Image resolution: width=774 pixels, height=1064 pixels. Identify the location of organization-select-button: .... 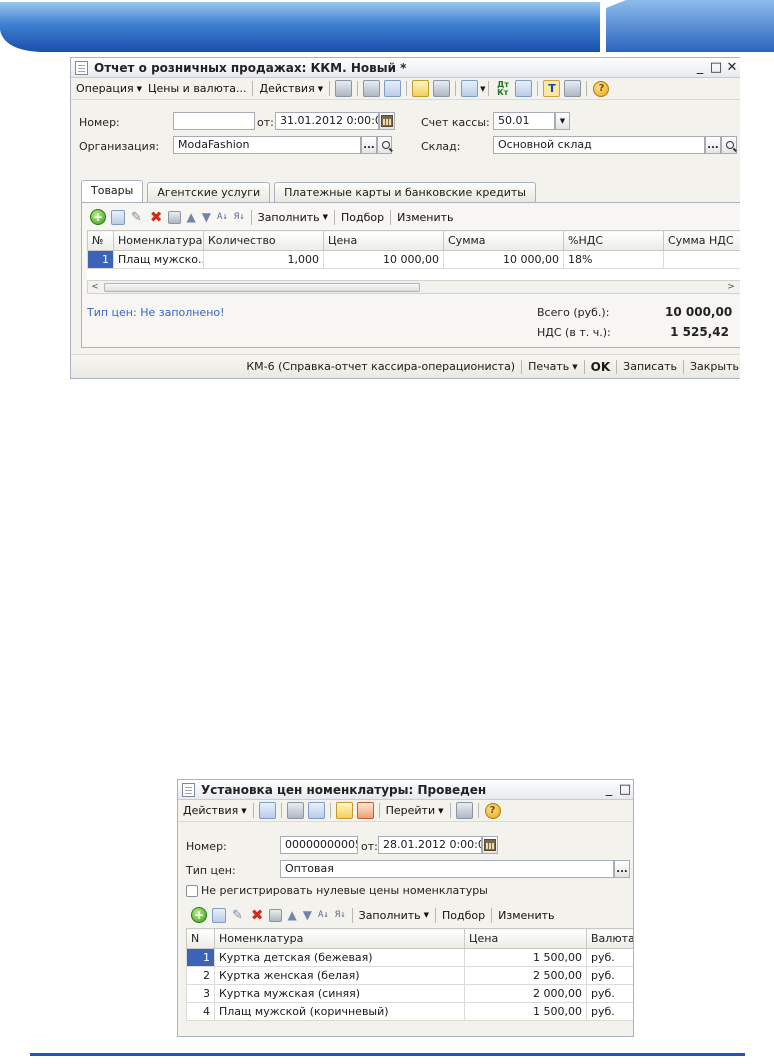
(369, 145).